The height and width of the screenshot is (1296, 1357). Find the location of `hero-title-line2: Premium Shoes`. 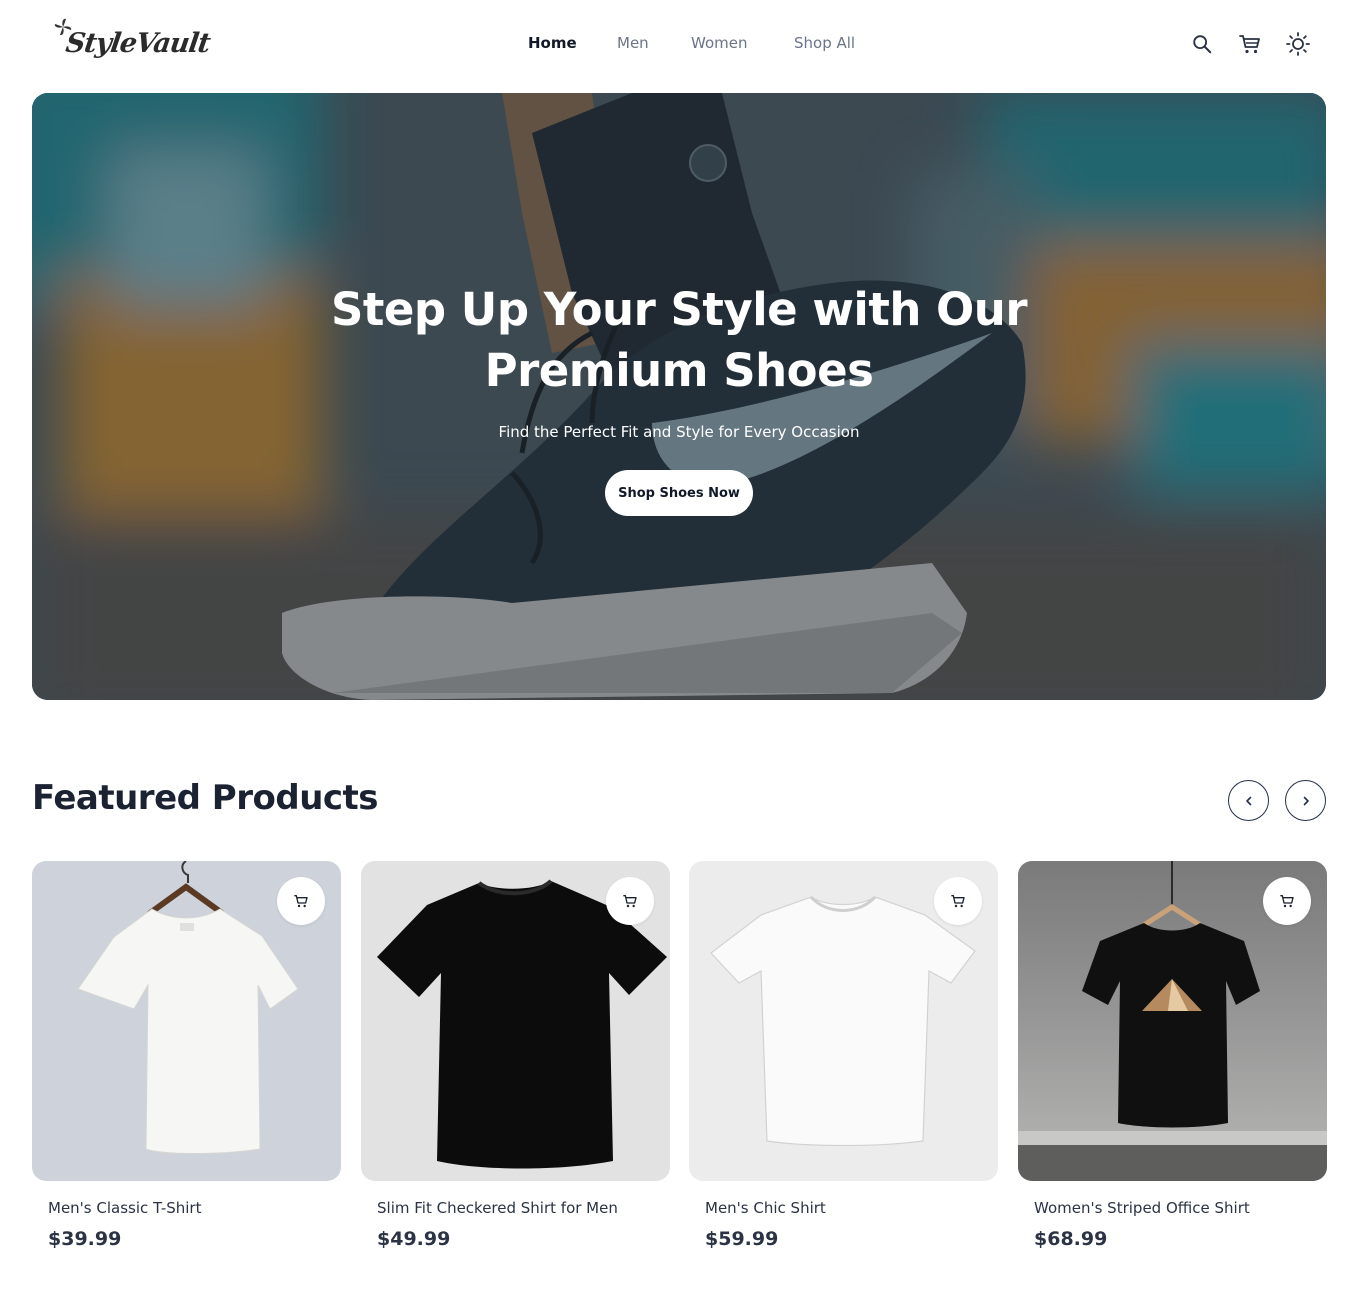

hero-title-line2: Premium Shoes is located at coordinates (679, 370).